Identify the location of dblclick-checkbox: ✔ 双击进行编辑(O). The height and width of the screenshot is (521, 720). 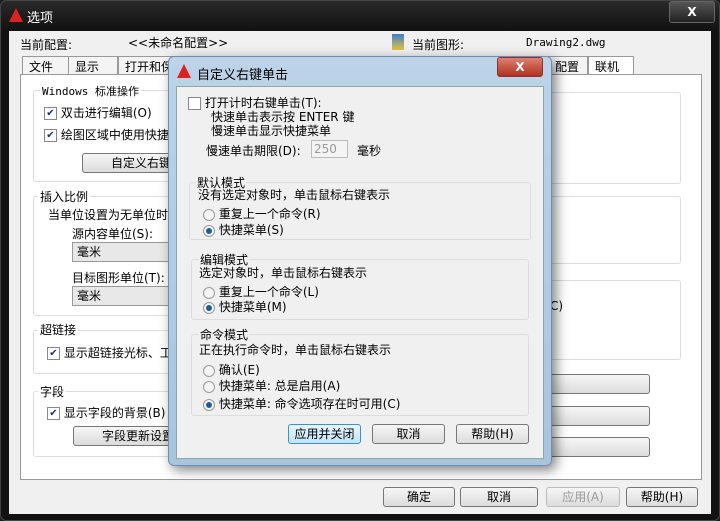
(98, 112).